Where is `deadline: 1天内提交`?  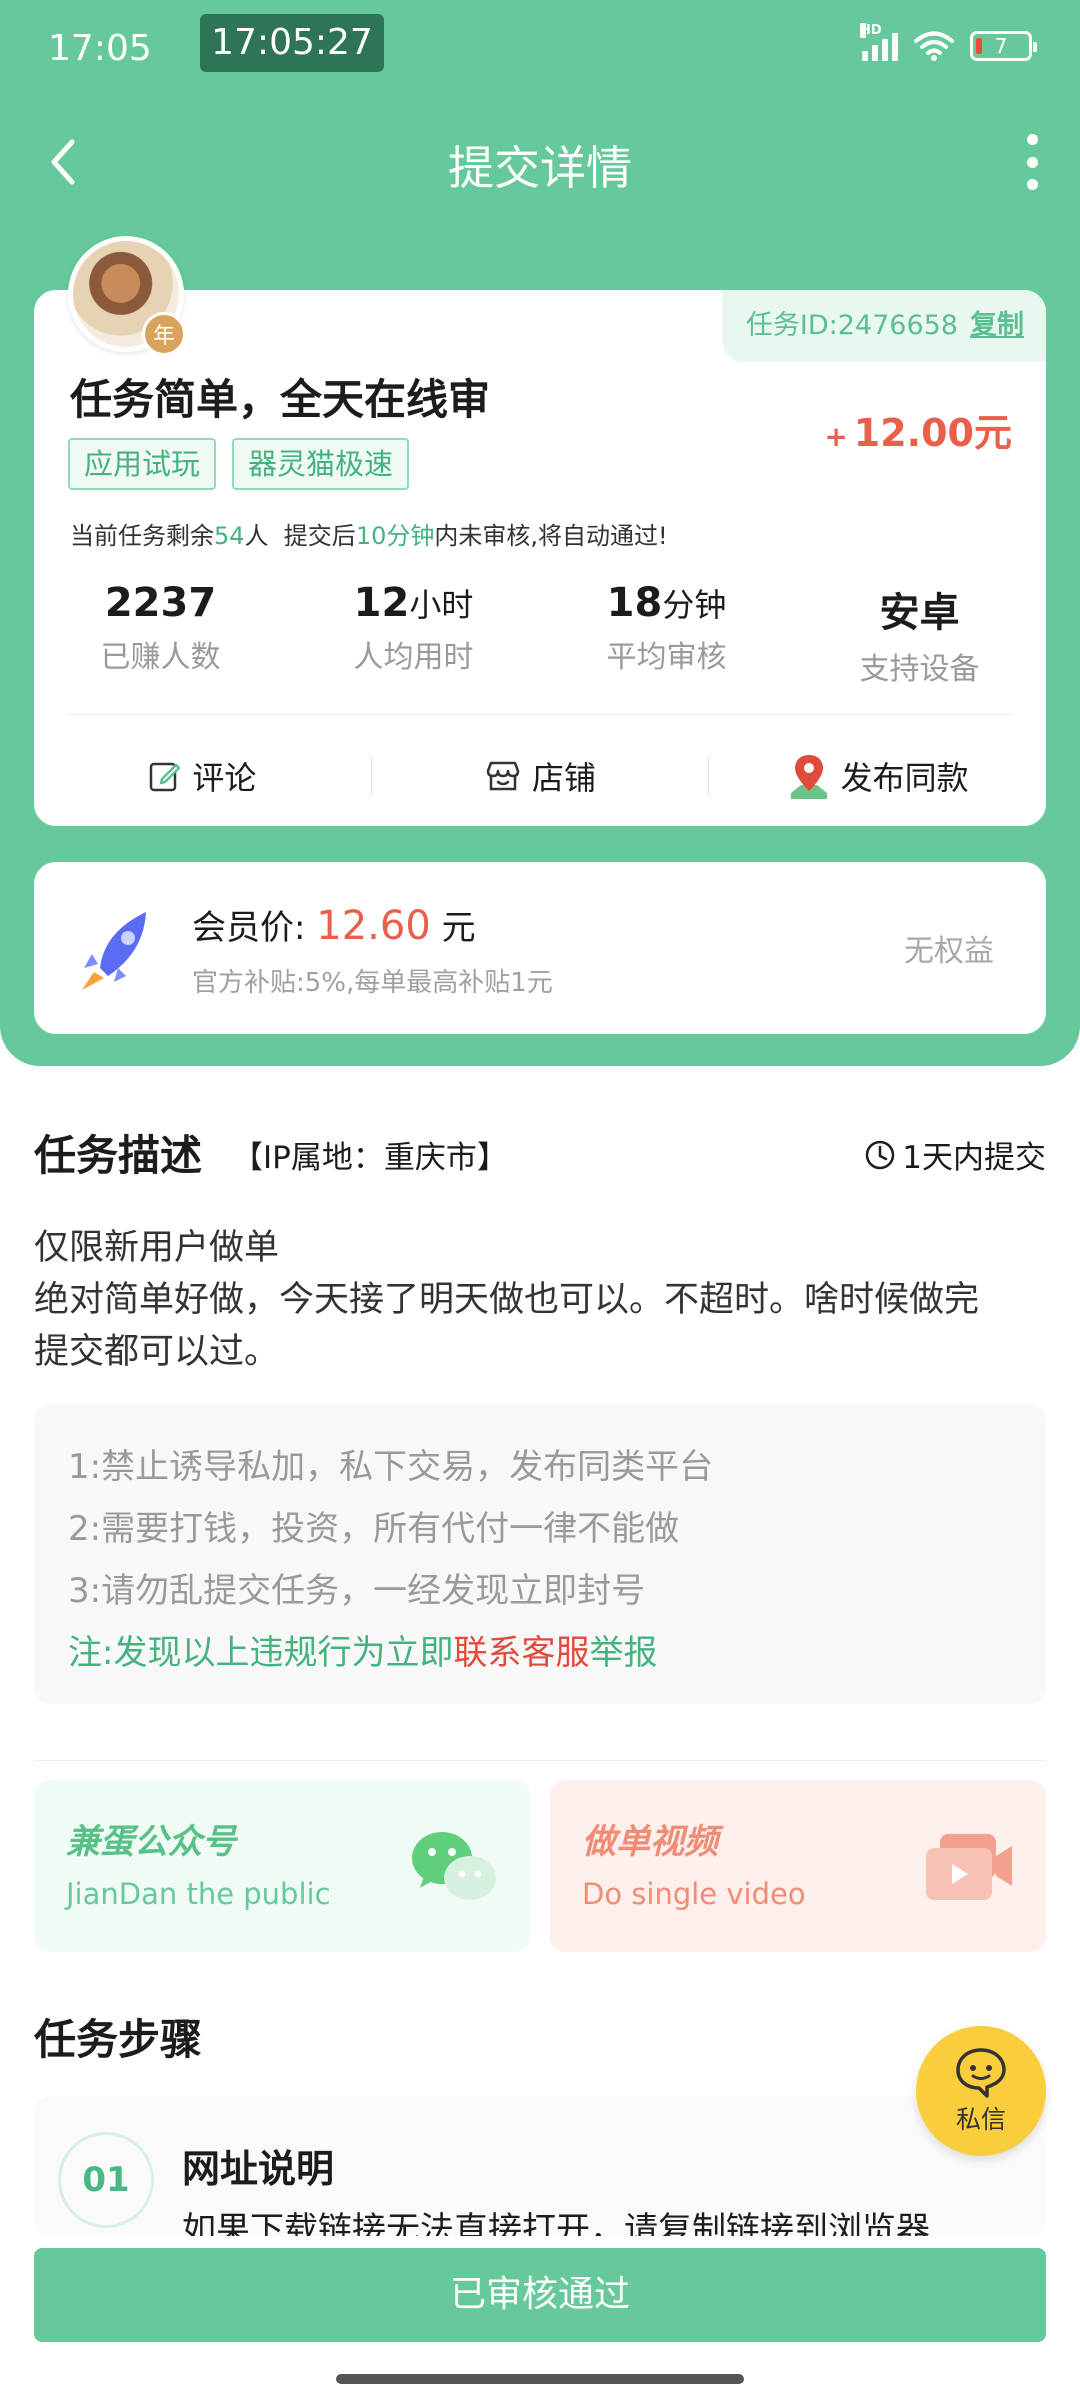 deadline: 1天内提交 is located at coordinates (955, 1154).